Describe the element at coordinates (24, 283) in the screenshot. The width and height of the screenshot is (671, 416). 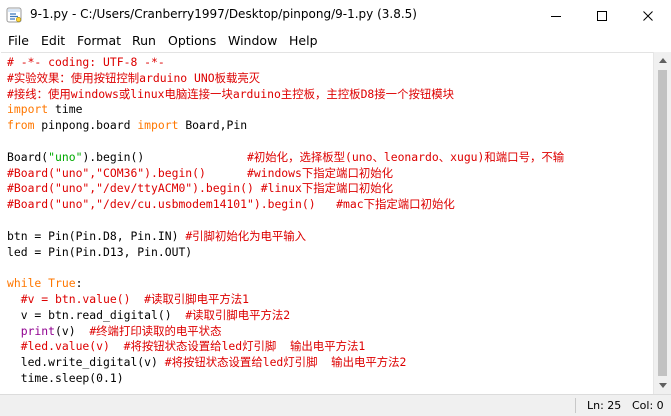
I see `code-token: while` at that location.